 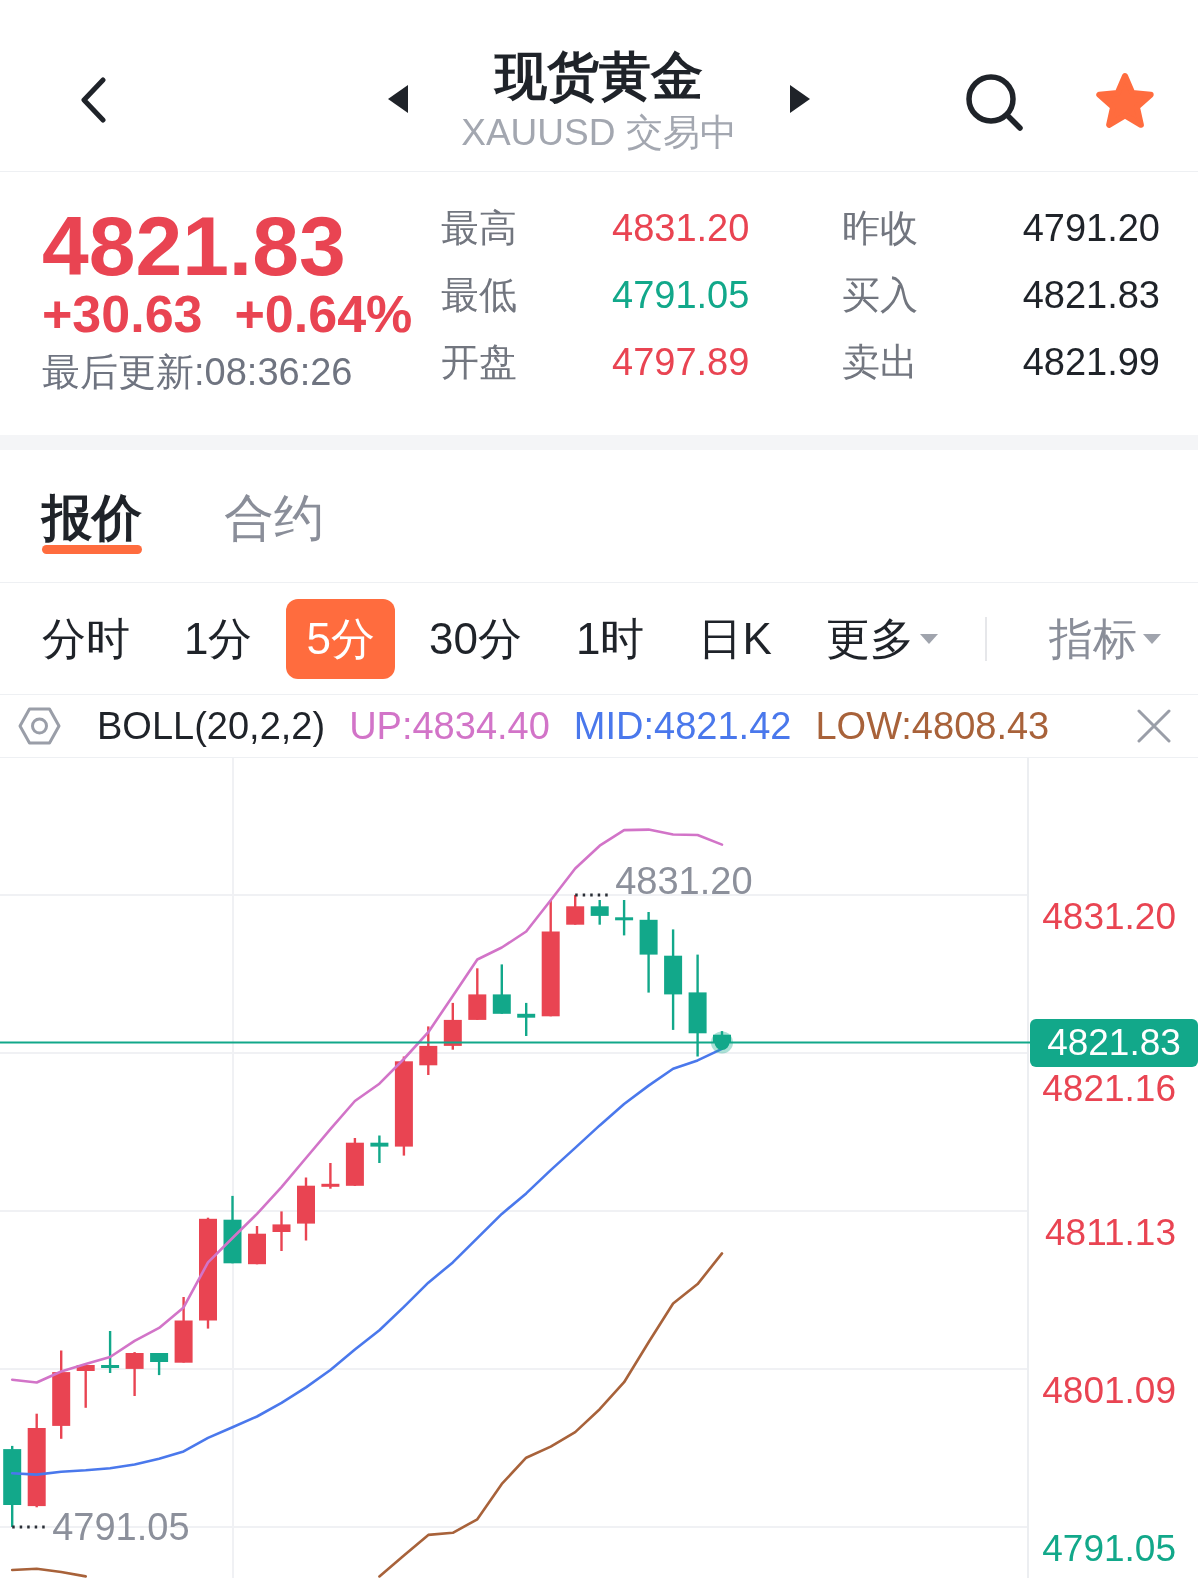 What do you see at coordinates (1090, 294) in the screenshot?
I see `stat-value: 4821.83` at bounding box center [1090, 294].